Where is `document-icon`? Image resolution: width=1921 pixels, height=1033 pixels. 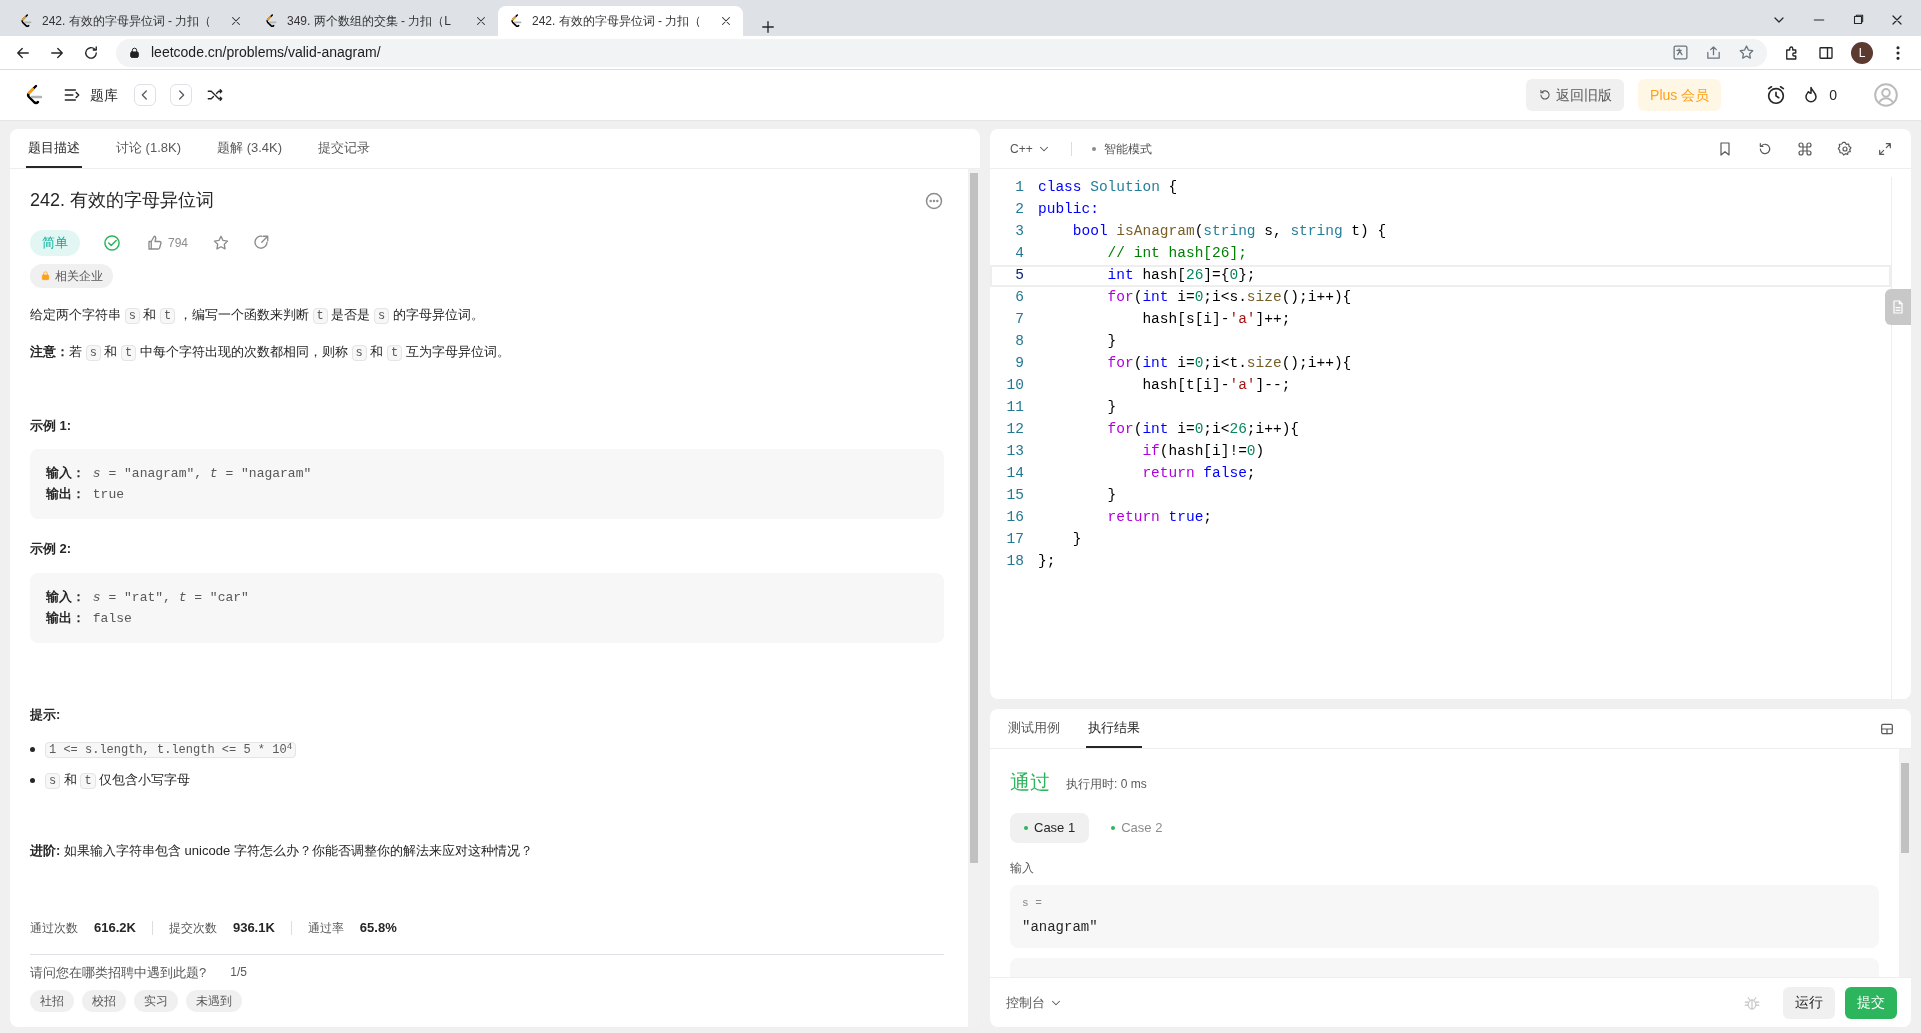 document-icon is located at coordinates (1898, 307).